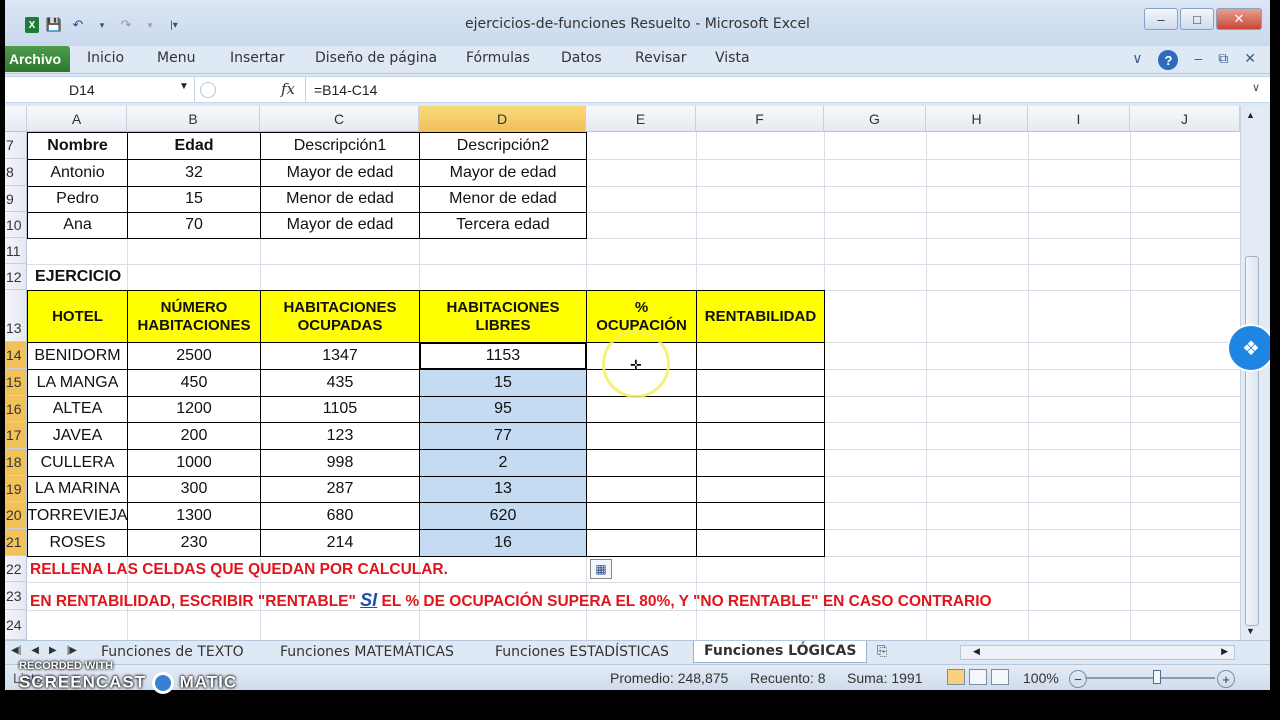 This screenshot has width=1280, height=720. I want to click on vertical-scrollbar: ▲ ▼, so click(1255, 373).